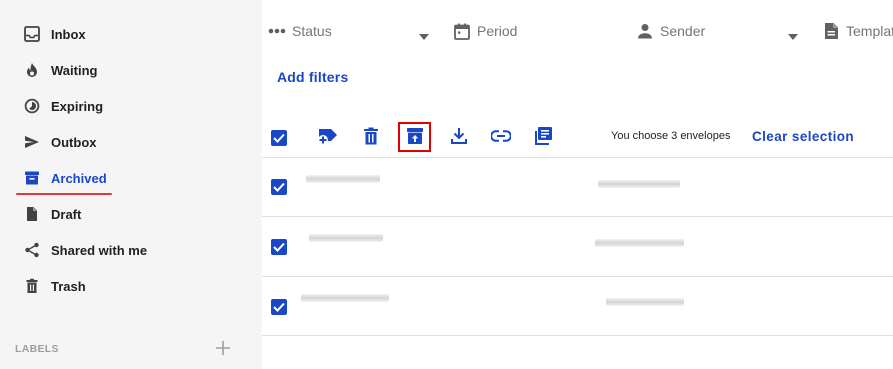 The width and height of the screenshot is (893, 369). I want to click on delete-icon, so click(371, 138).